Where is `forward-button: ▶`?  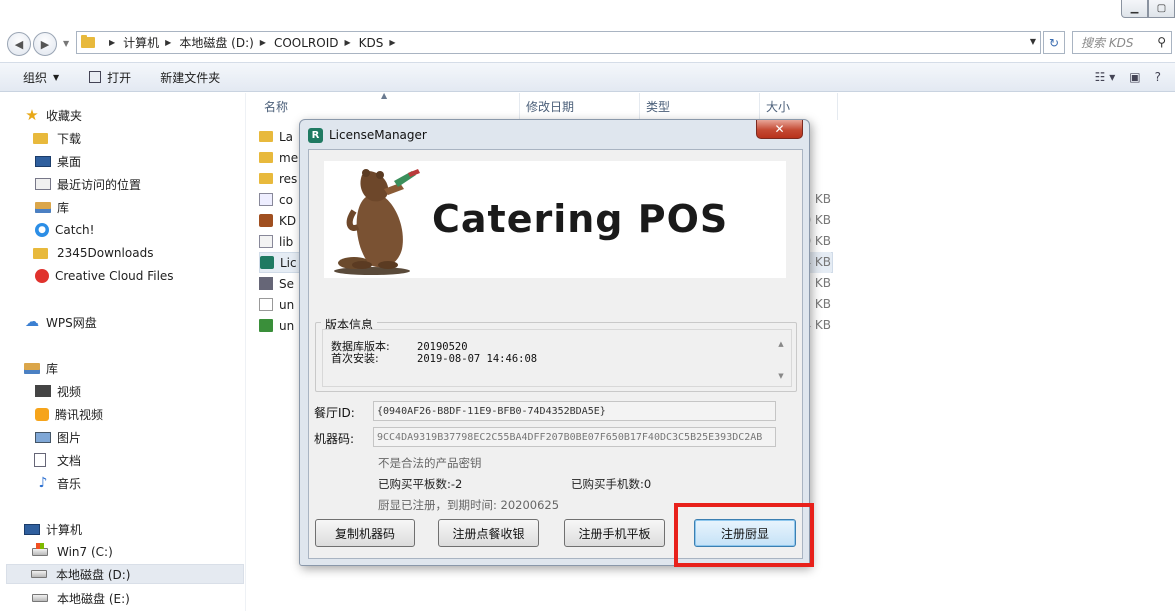
forward-button: ▶ is located at coordinates (45, 44).